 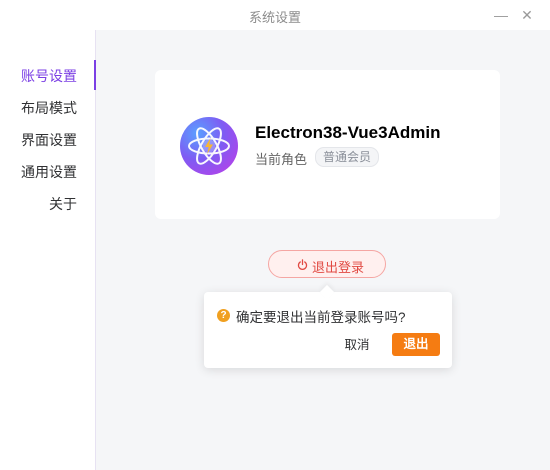 What do you see at coordinates (416, 344) in the screenshot?
I see `confirm-logout-button: 退出` at bounding box center [416, 344].